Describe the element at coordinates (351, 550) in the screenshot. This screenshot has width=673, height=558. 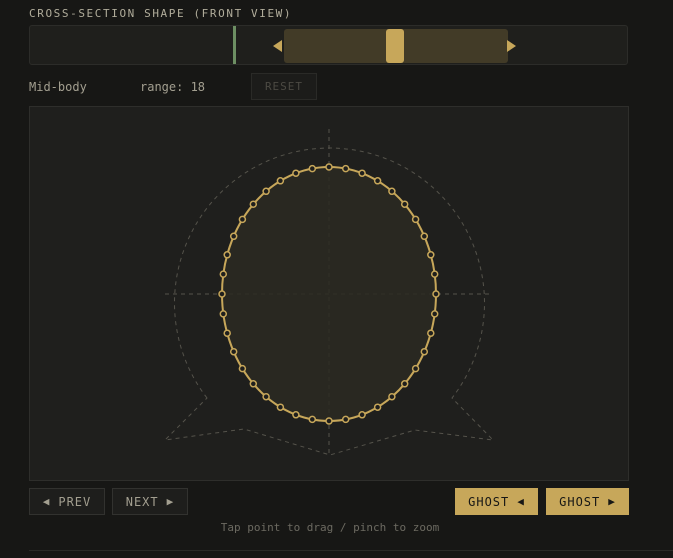
I see `bottom-divider` at that location.